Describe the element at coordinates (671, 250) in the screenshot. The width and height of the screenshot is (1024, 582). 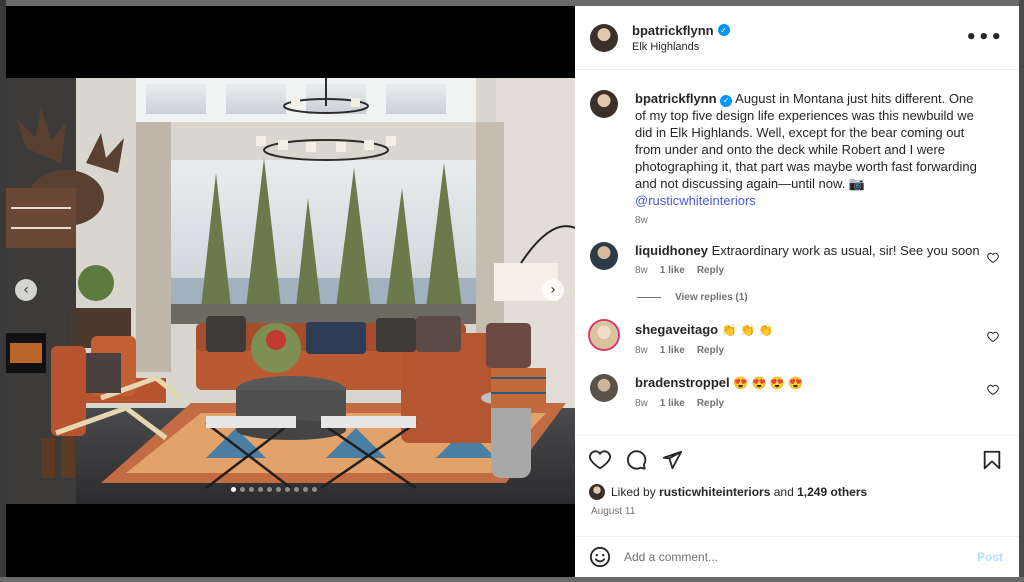
I see `comment-username: liquidhoney` at that location.